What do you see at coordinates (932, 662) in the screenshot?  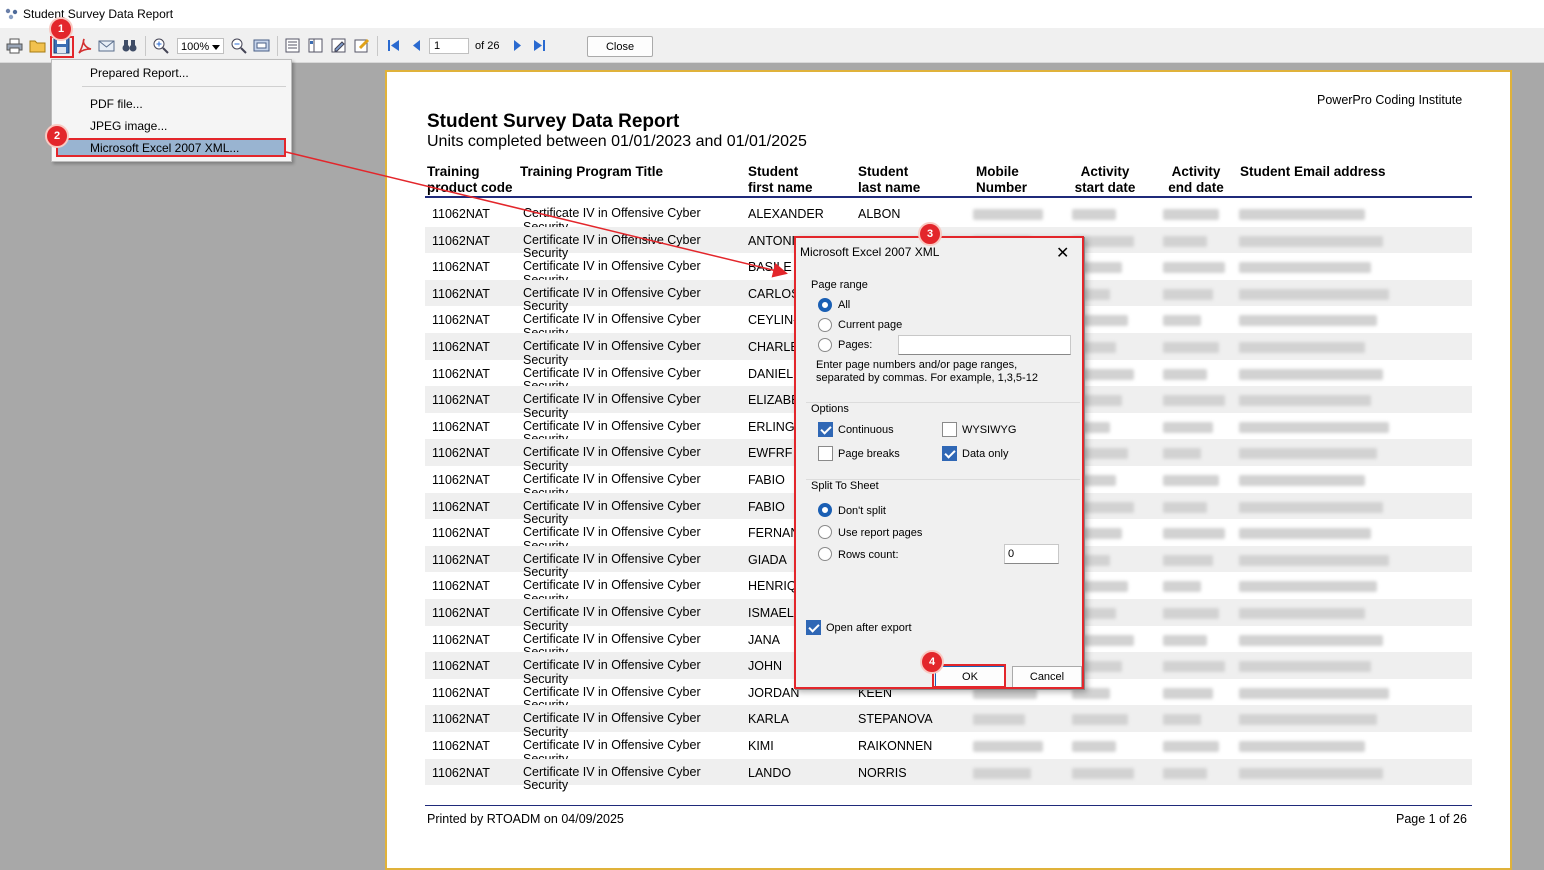 I see `annotation-badge-4: 4` at bounding box center [932, 662].